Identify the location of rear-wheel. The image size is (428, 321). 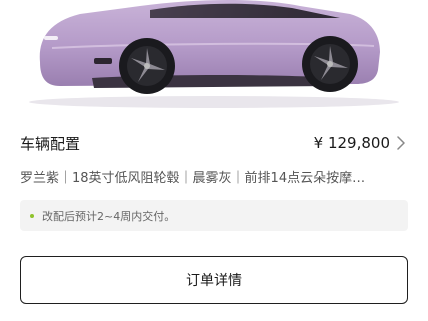
(330, 64).